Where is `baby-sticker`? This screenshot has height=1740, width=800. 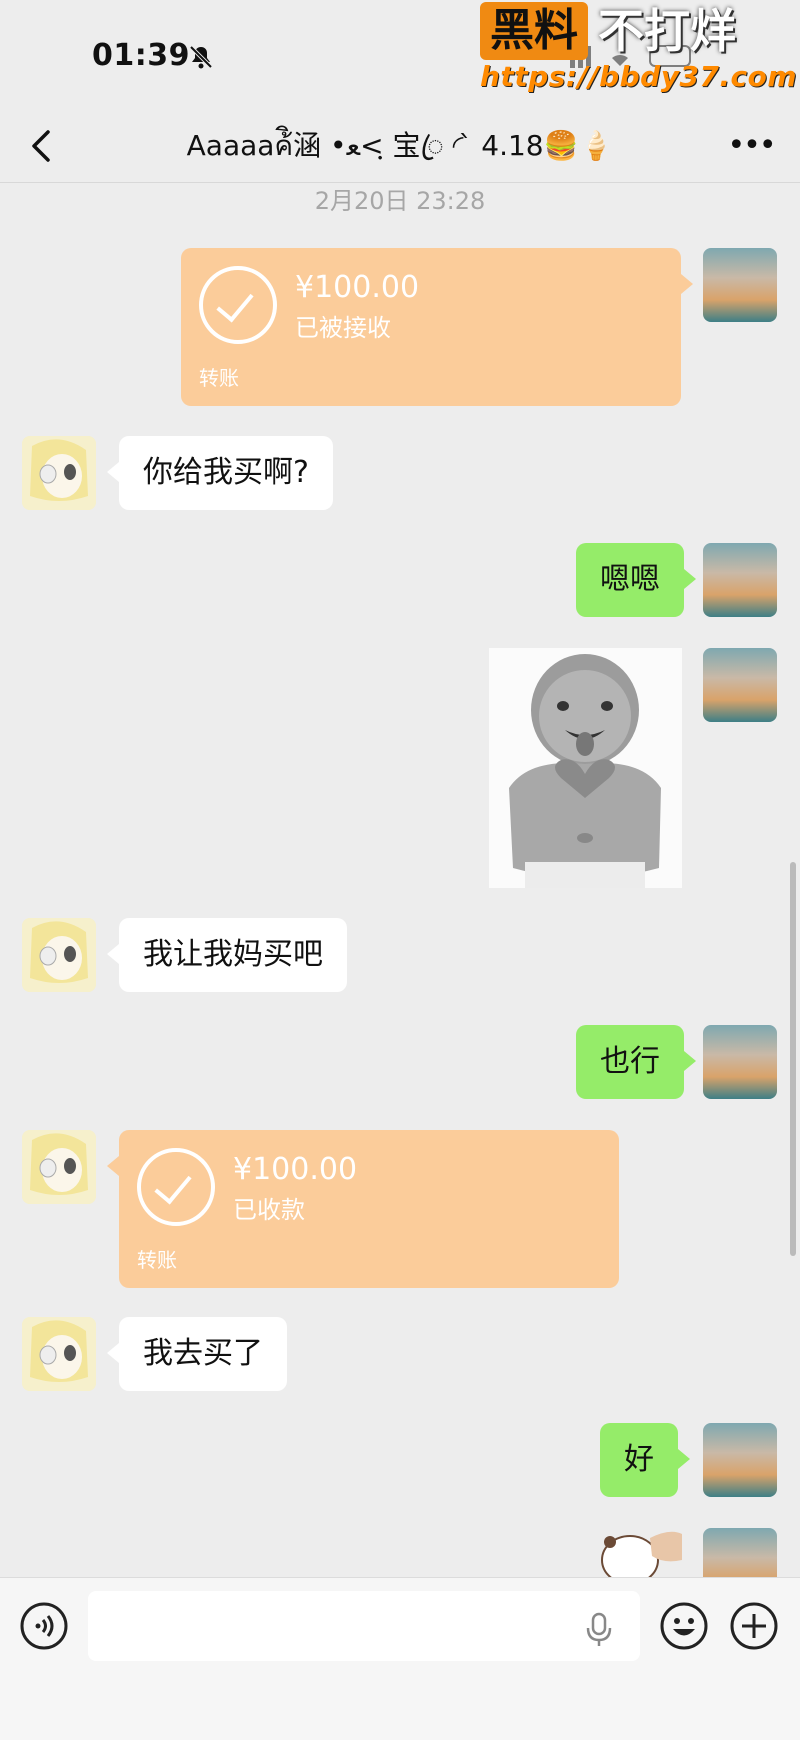
baby-sticker is located at coordinates (585, 768).